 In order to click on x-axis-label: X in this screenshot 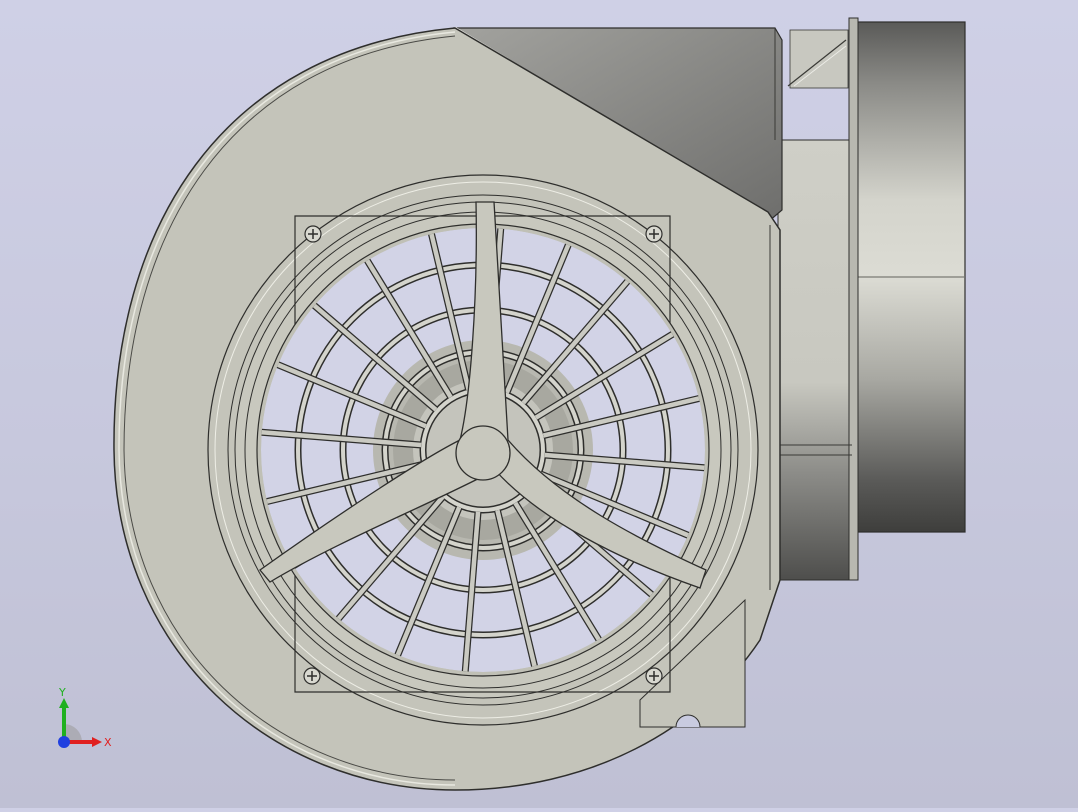, I will do `click(108, 742)`.